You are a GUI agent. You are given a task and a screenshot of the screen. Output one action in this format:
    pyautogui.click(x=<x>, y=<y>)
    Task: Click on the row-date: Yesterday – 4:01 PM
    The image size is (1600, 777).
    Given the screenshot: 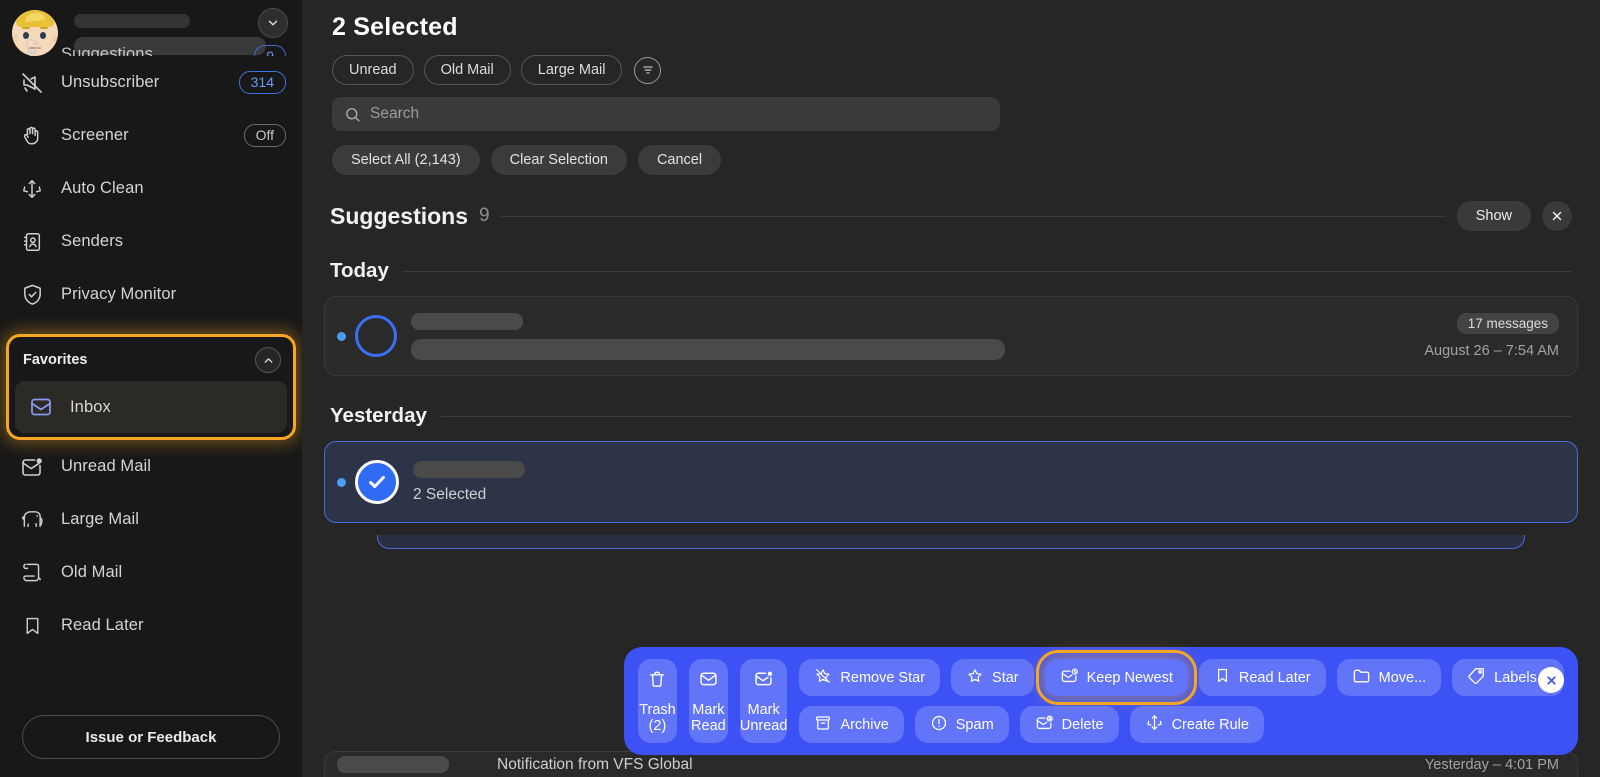 What is the action you would take?
    pyautogui.click(x=1491, y=764)
    